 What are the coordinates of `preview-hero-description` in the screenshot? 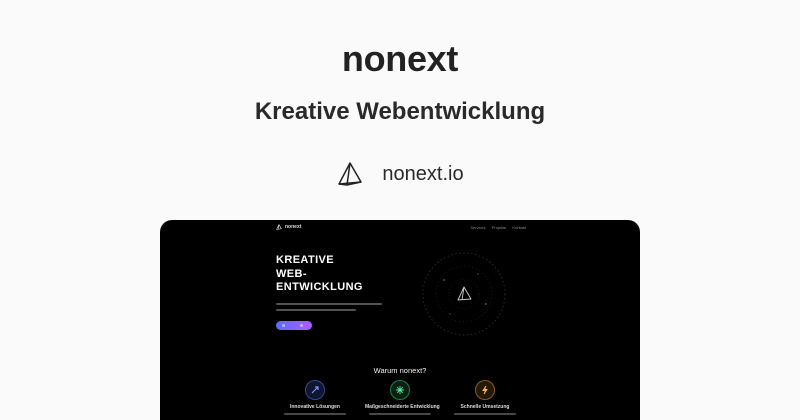 It's located at (331, 309).